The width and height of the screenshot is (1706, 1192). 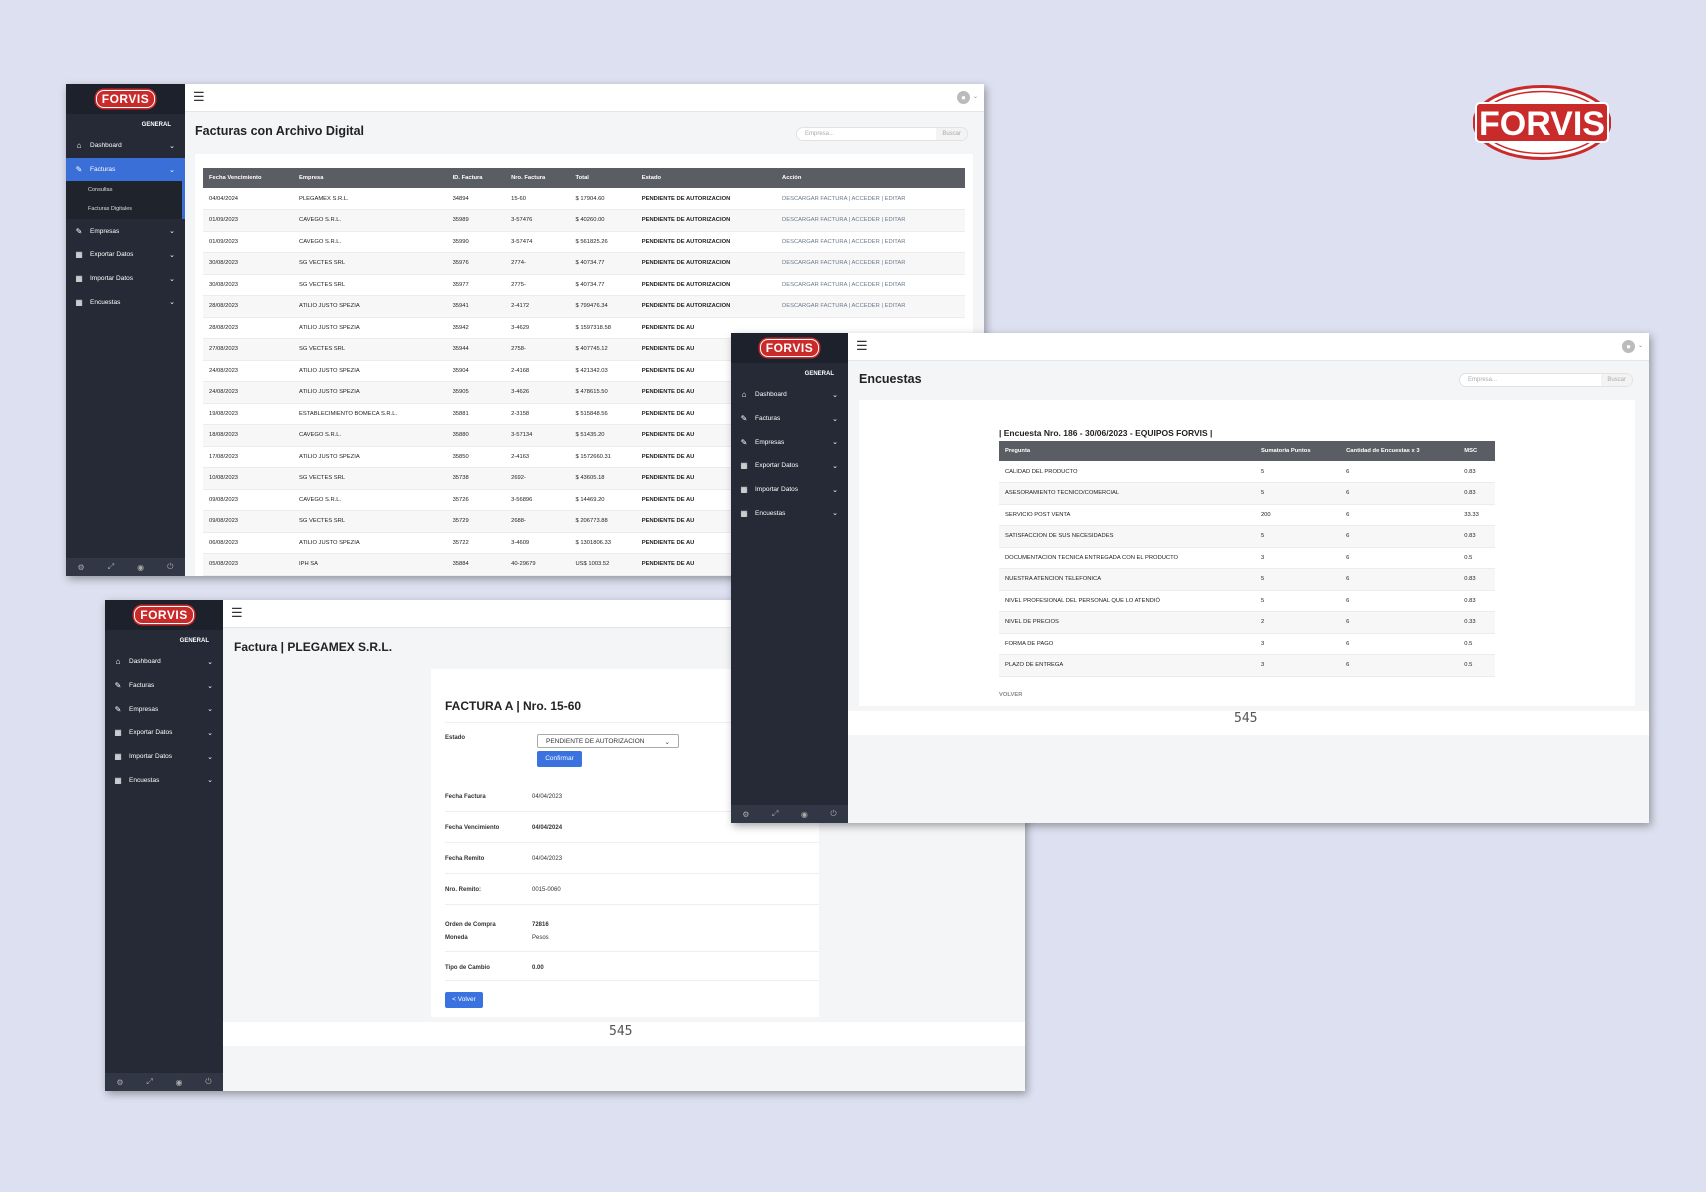 What do you see at coordinates (1297, 622) in the screenshot?
I see `table-cell: 2` at bounding box center [1297, 622].